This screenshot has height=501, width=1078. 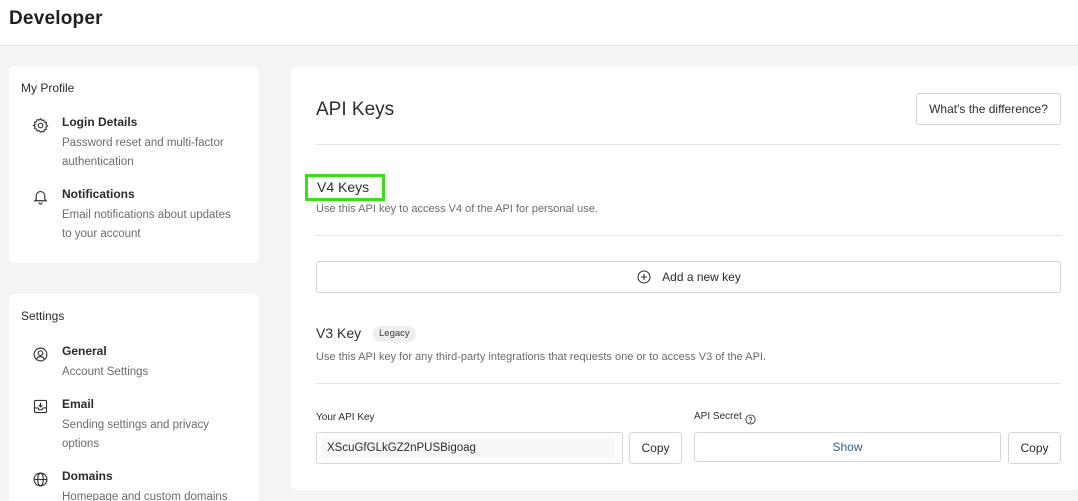 I want to click on v3-key-title: V3 Key, so click(x=339, y=333).